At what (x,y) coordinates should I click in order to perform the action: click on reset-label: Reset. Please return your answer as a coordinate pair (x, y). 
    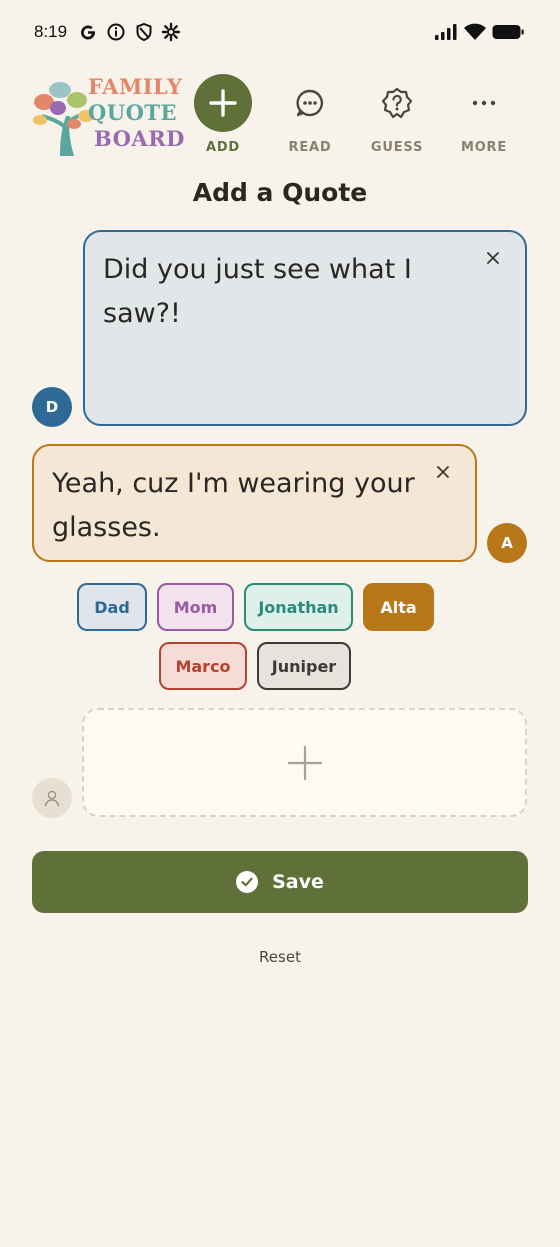
    Looking at the image, I should click on (280, 957).